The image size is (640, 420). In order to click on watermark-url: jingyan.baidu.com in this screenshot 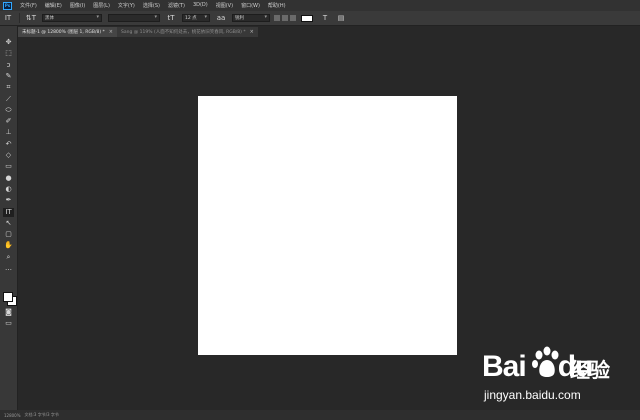, I will do `click(532, 395)`.